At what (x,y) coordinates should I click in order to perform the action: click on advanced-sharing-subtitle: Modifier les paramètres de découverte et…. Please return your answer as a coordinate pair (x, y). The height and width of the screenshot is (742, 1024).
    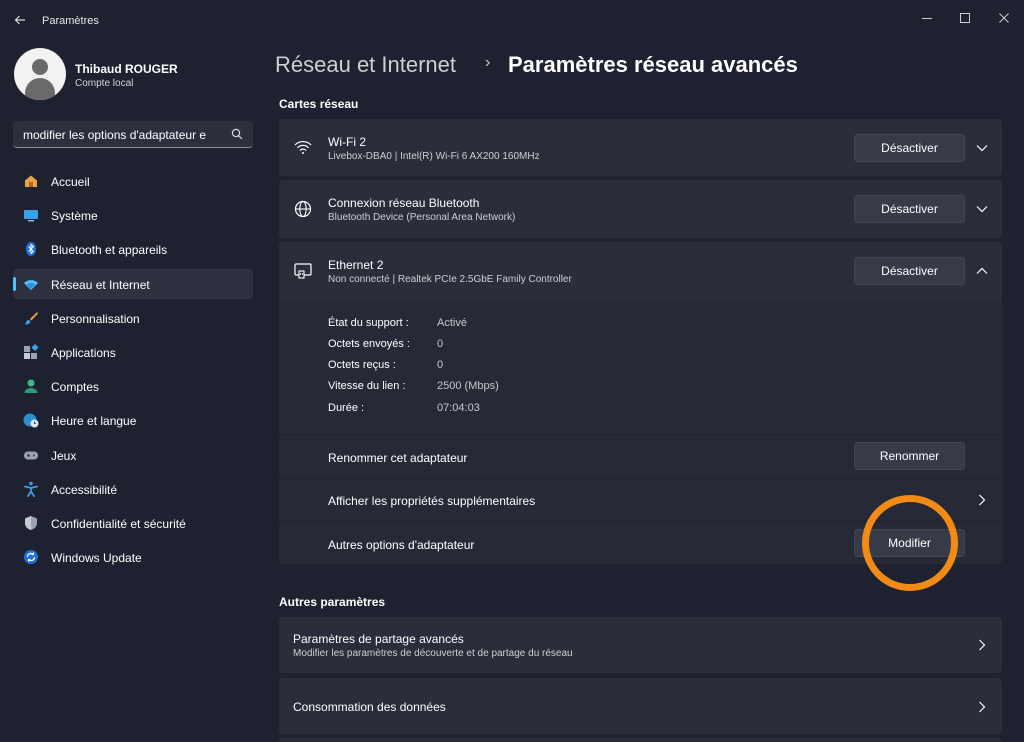
    Looking at the image, I should click on (433, 653).